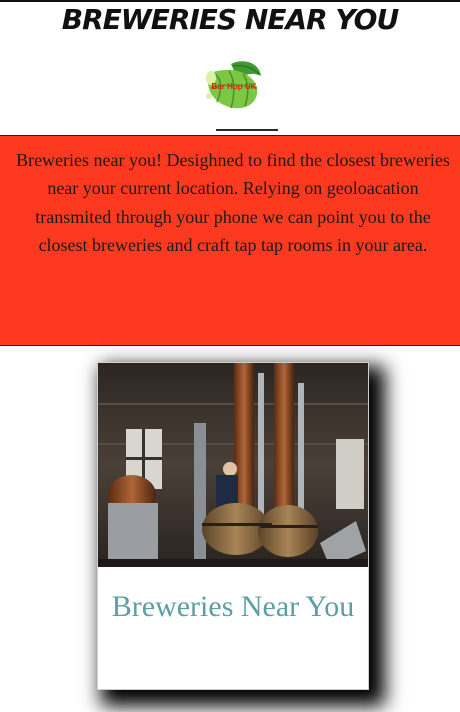 The height and width of the screenshot is (712, 460). I want to click on logo-divider, so click(247, 130).